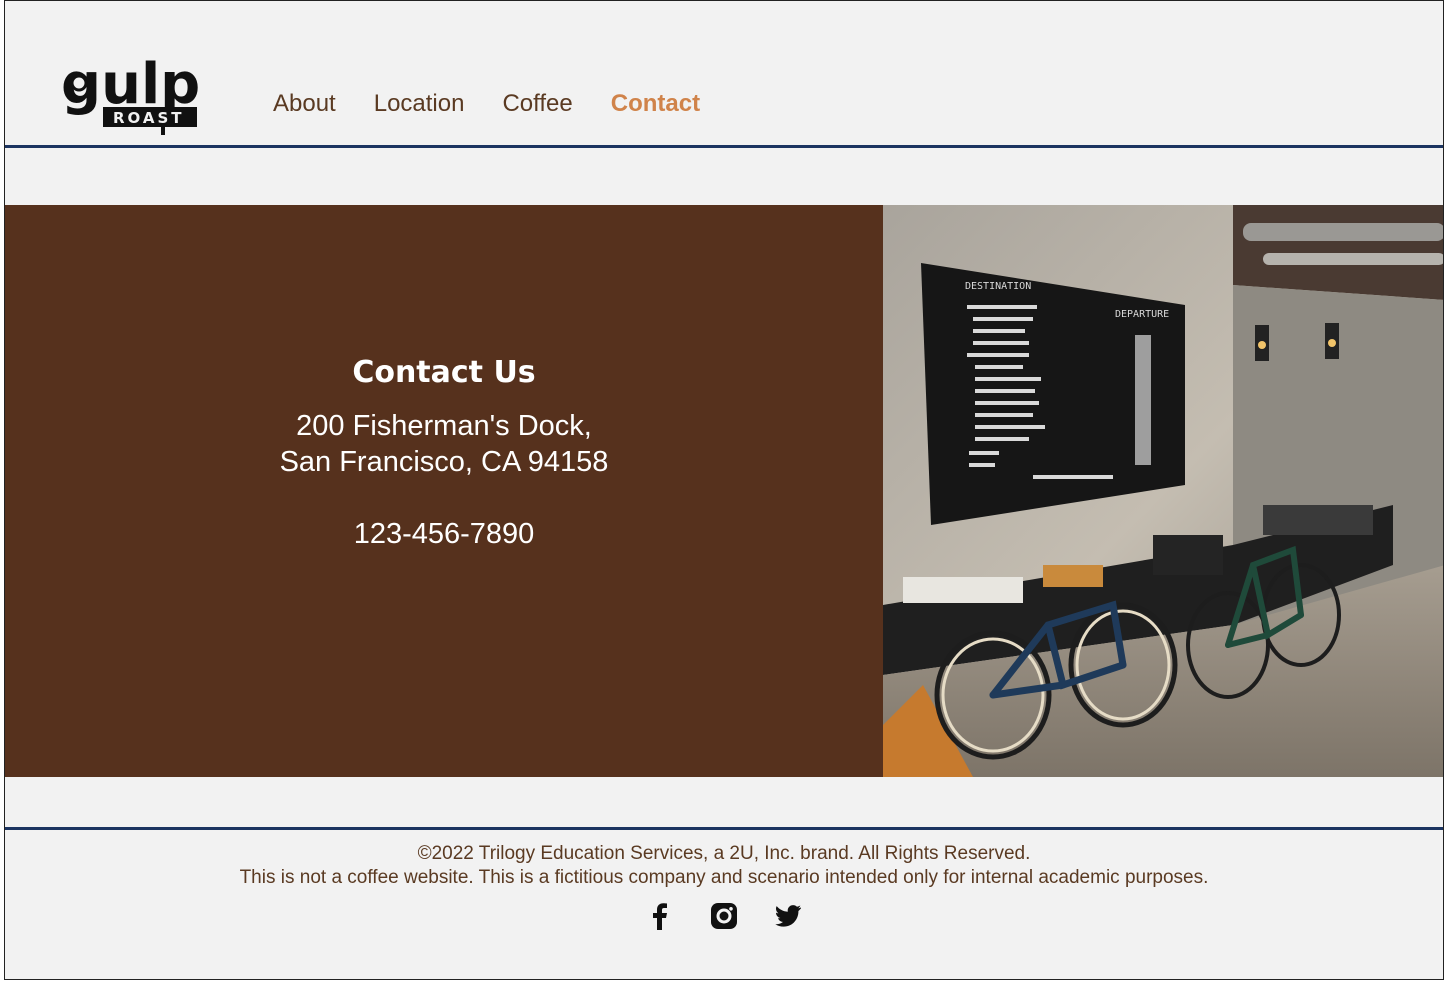 The width and height of the screenshot is (1448, 988). What do you see at coordinates (149, 118) in the screenshot?
I see `logo-subtext: ROAST` at bounding box center [149, 118].